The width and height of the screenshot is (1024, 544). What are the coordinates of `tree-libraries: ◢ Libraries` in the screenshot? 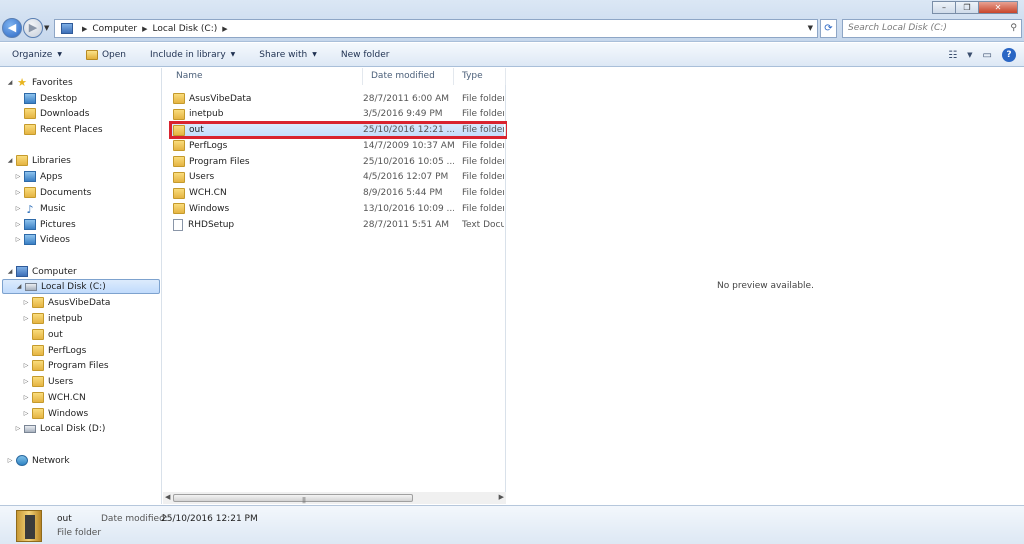 It's located at (38, 160).